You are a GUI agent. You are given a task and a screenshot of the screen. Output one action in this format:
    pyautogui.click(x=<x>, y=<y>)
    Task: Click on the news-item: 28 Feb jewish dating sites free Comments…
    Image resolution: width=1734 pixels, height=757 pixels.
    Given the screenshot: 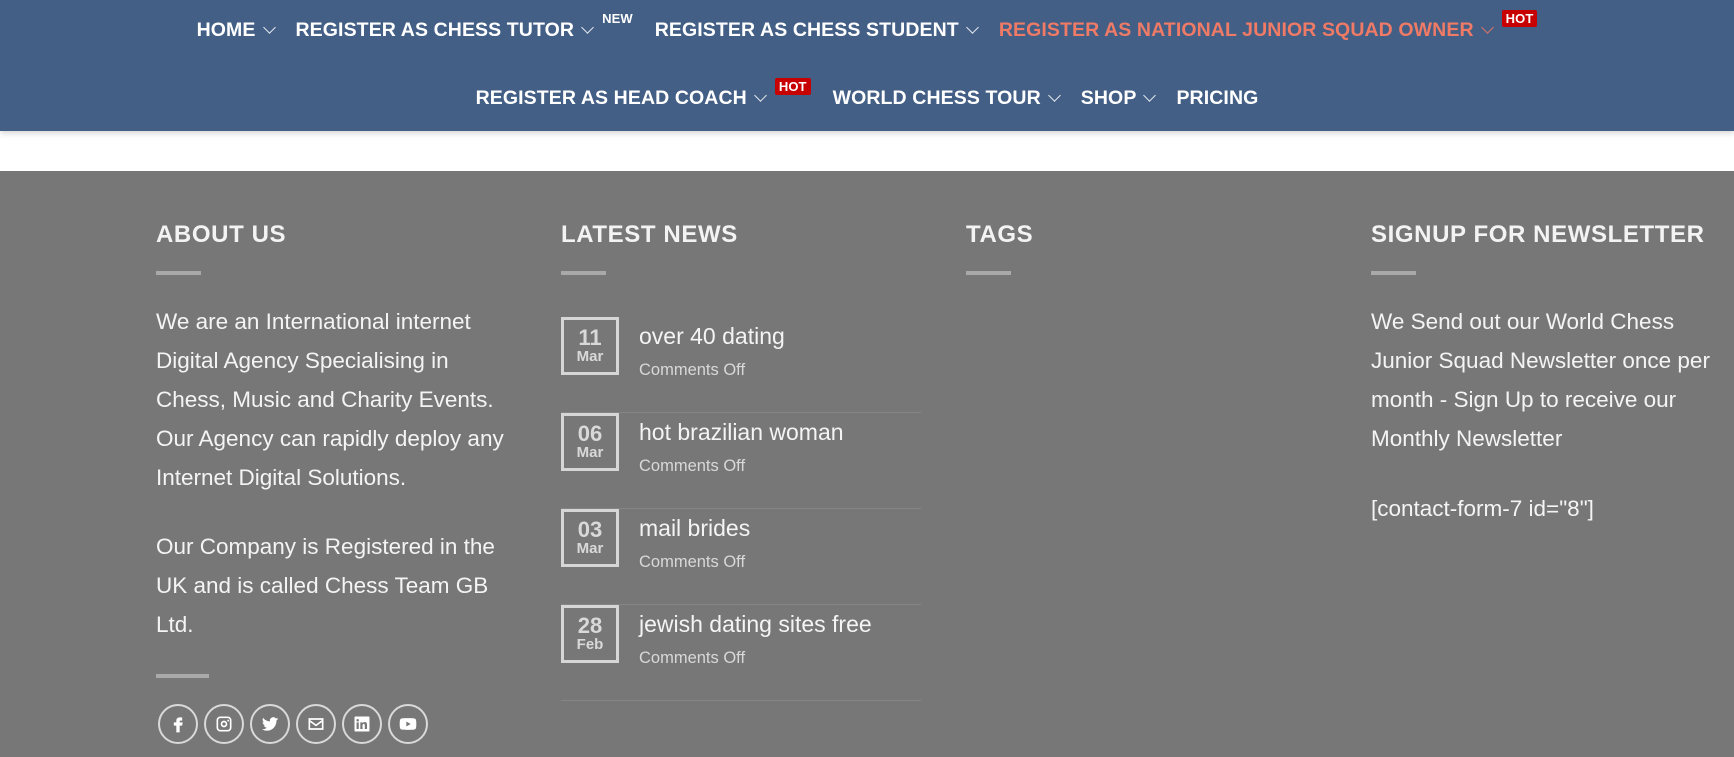 What is the action you would take?
    pyautogui.click(x=741, y=653)
    